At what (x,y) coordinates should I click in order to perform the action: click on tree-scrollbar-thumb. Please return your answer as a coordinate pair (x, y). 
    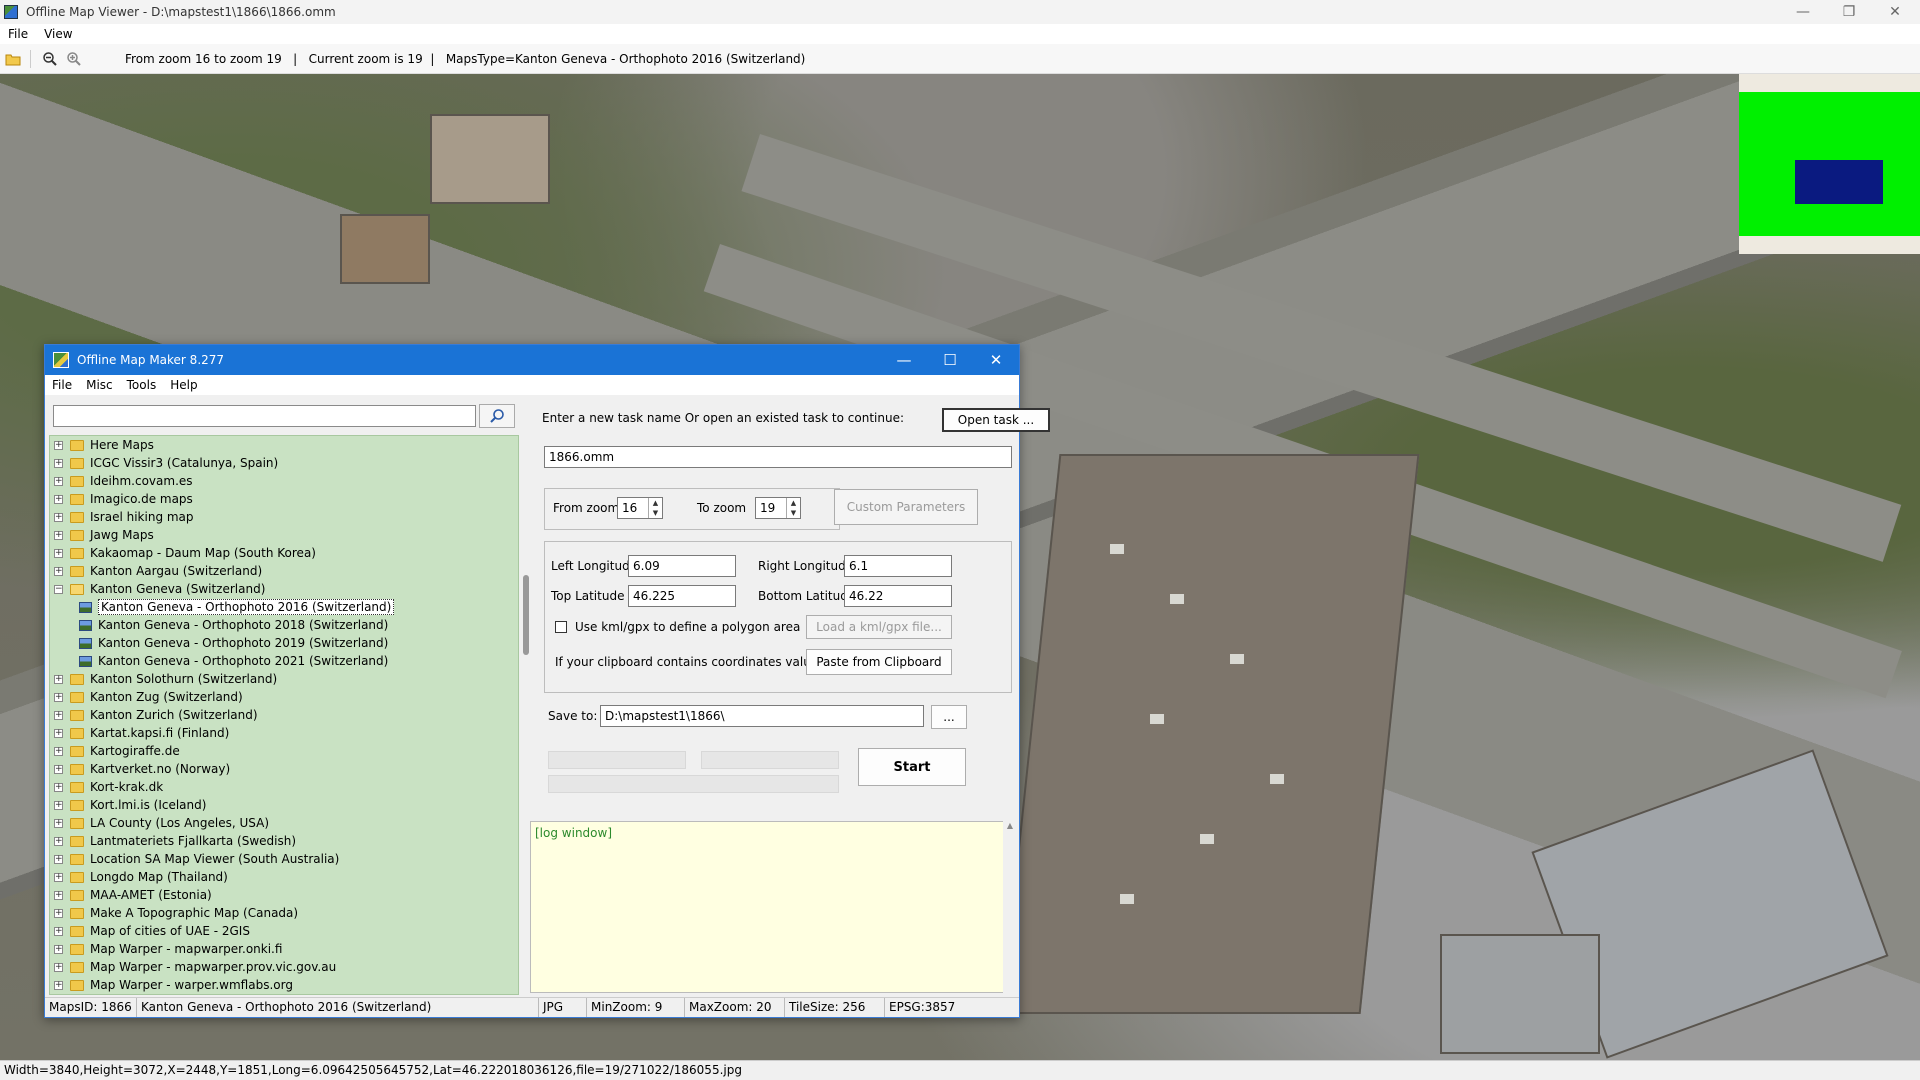
    Looking at the image, I should click on (526, 615).